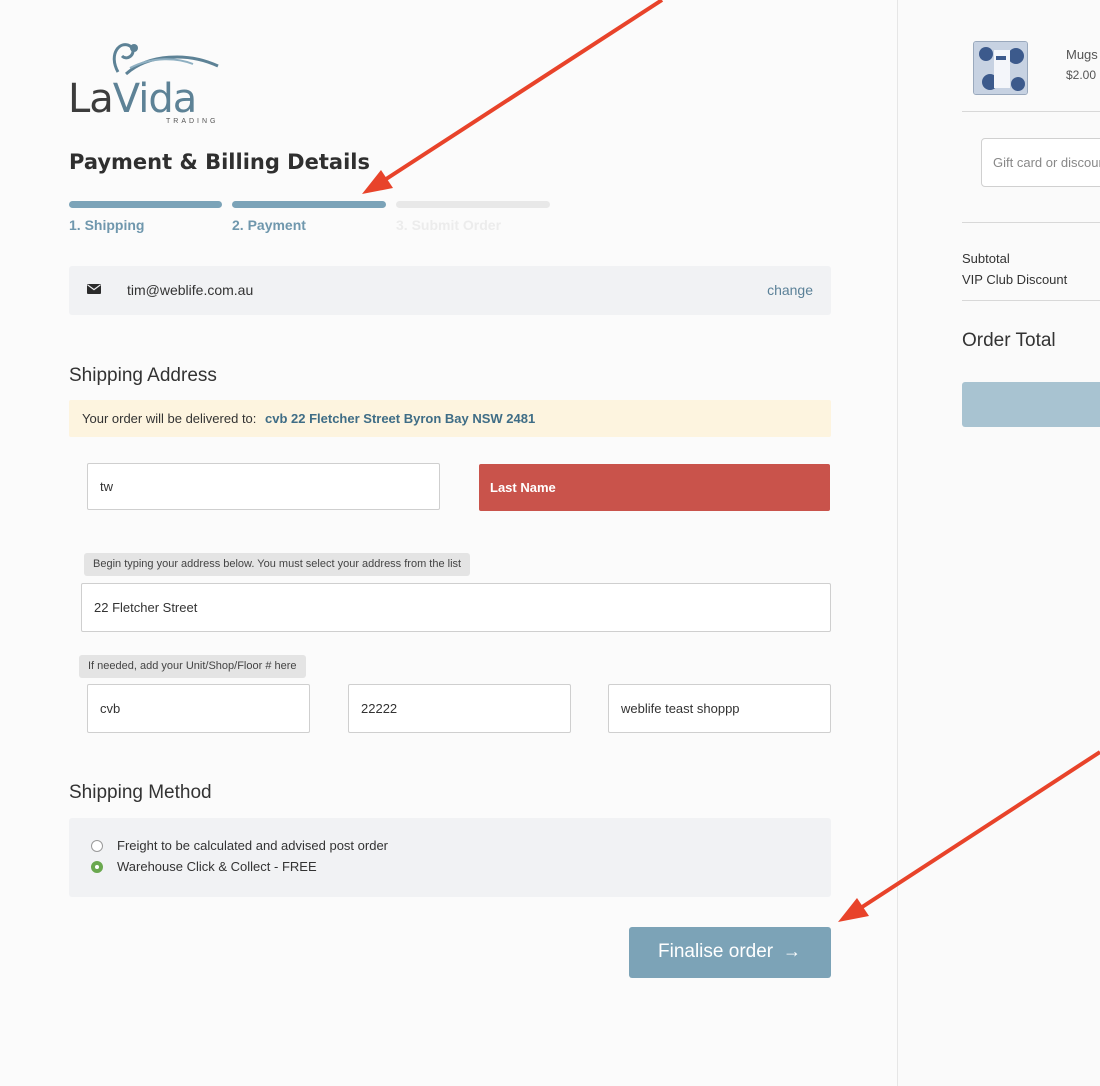  What do you see at coordinates (219, 162) in the screenshot?
I see `page-title: Payment & Billing Details` at bounding box center [219, 162].